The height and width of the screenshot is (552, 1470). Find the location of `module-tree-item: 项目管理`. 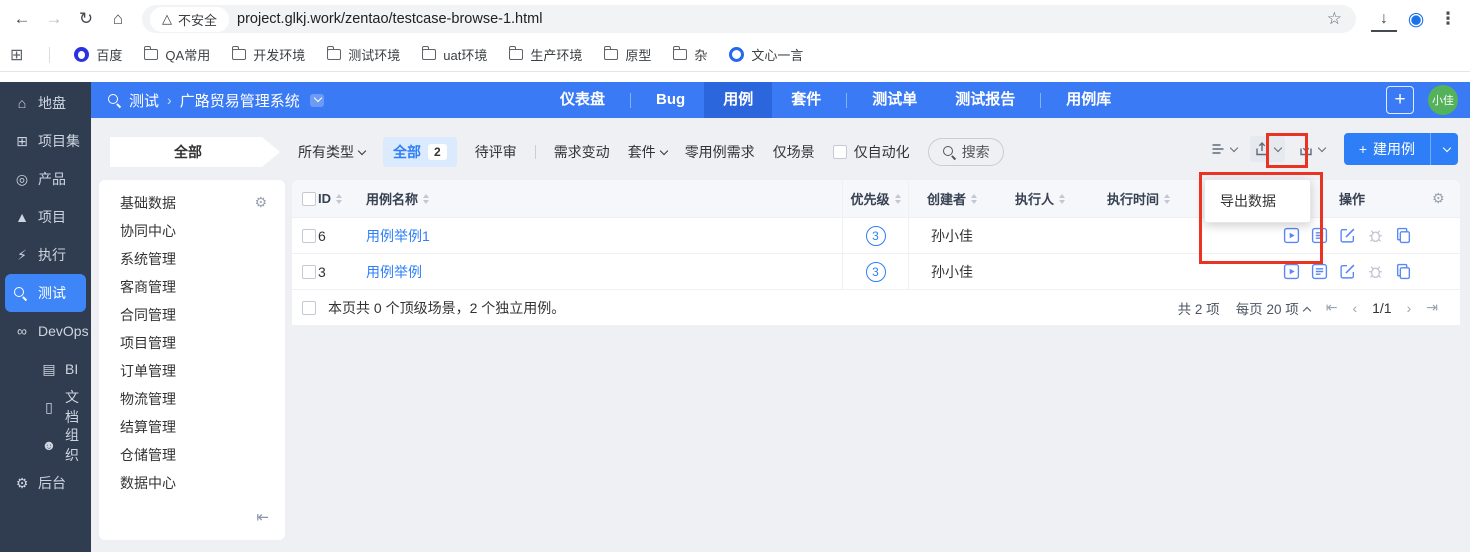

module-tree-item: 项目管理 is located at coordinates (202, 343).